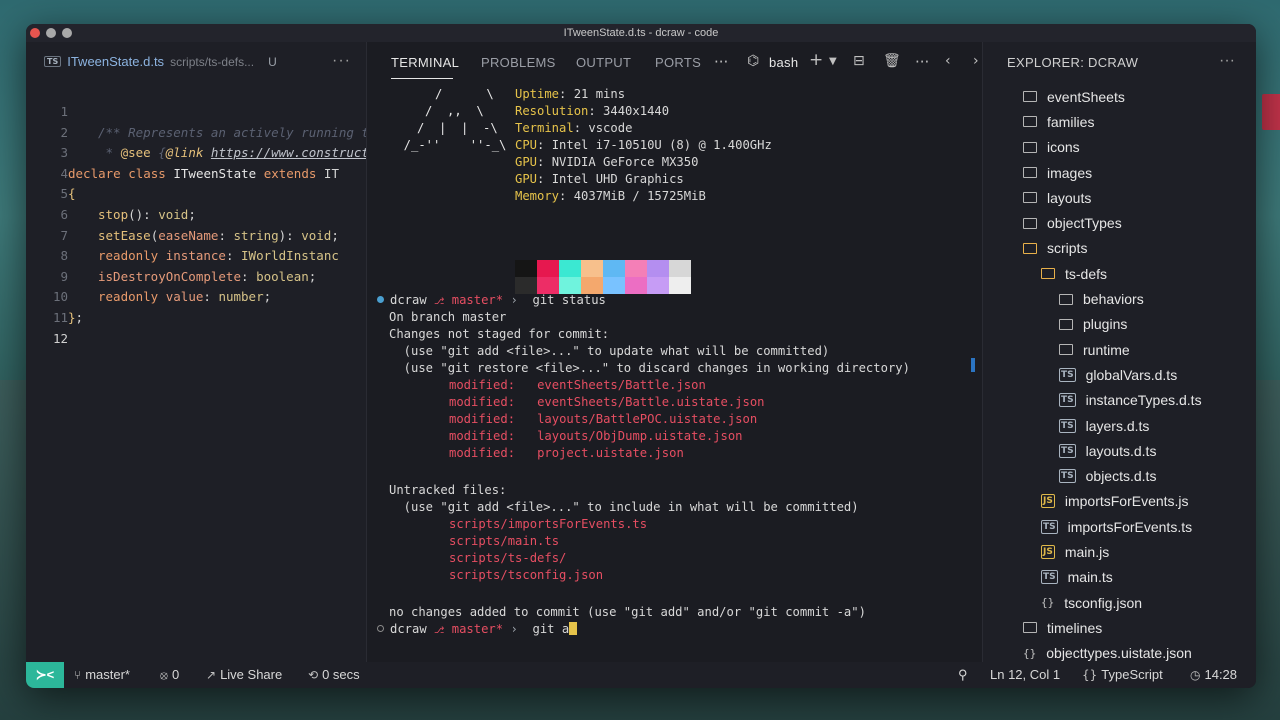  Describe the element at coordinates (1119, 526) in the screenshot. I see `explorer-item: TS importsForEvents.ts` at that location.